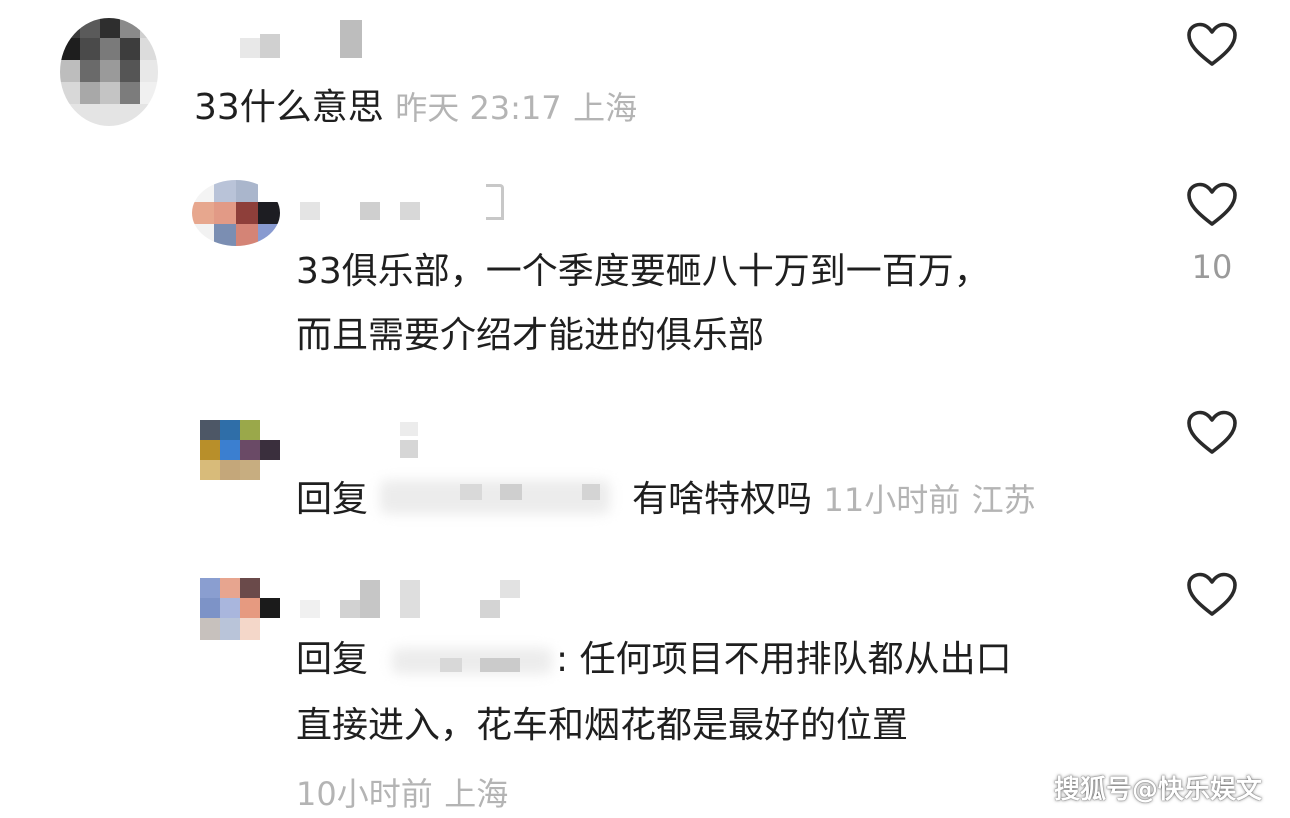  Describe the element at coordinates (364, 794) in the screenshot. I see `comment-time: 10小时前` at that location.